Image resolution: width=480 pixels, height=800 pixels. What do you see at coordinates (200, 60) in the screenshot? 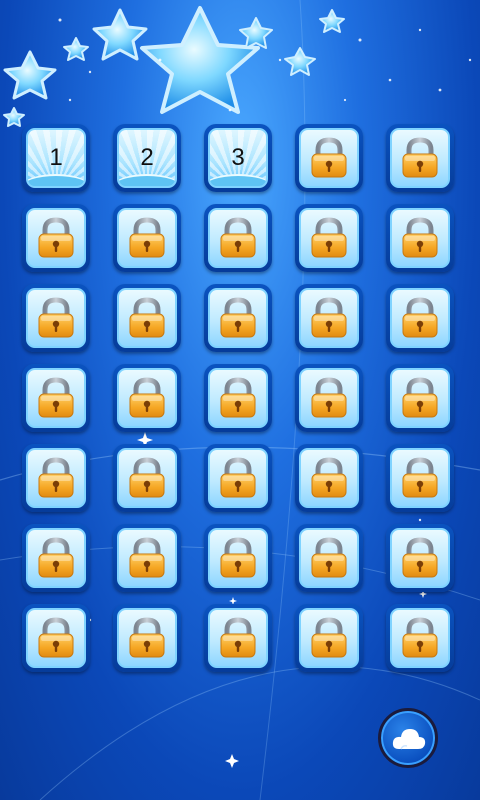
I see `big-star-icon` at bounding box center [200, 60].